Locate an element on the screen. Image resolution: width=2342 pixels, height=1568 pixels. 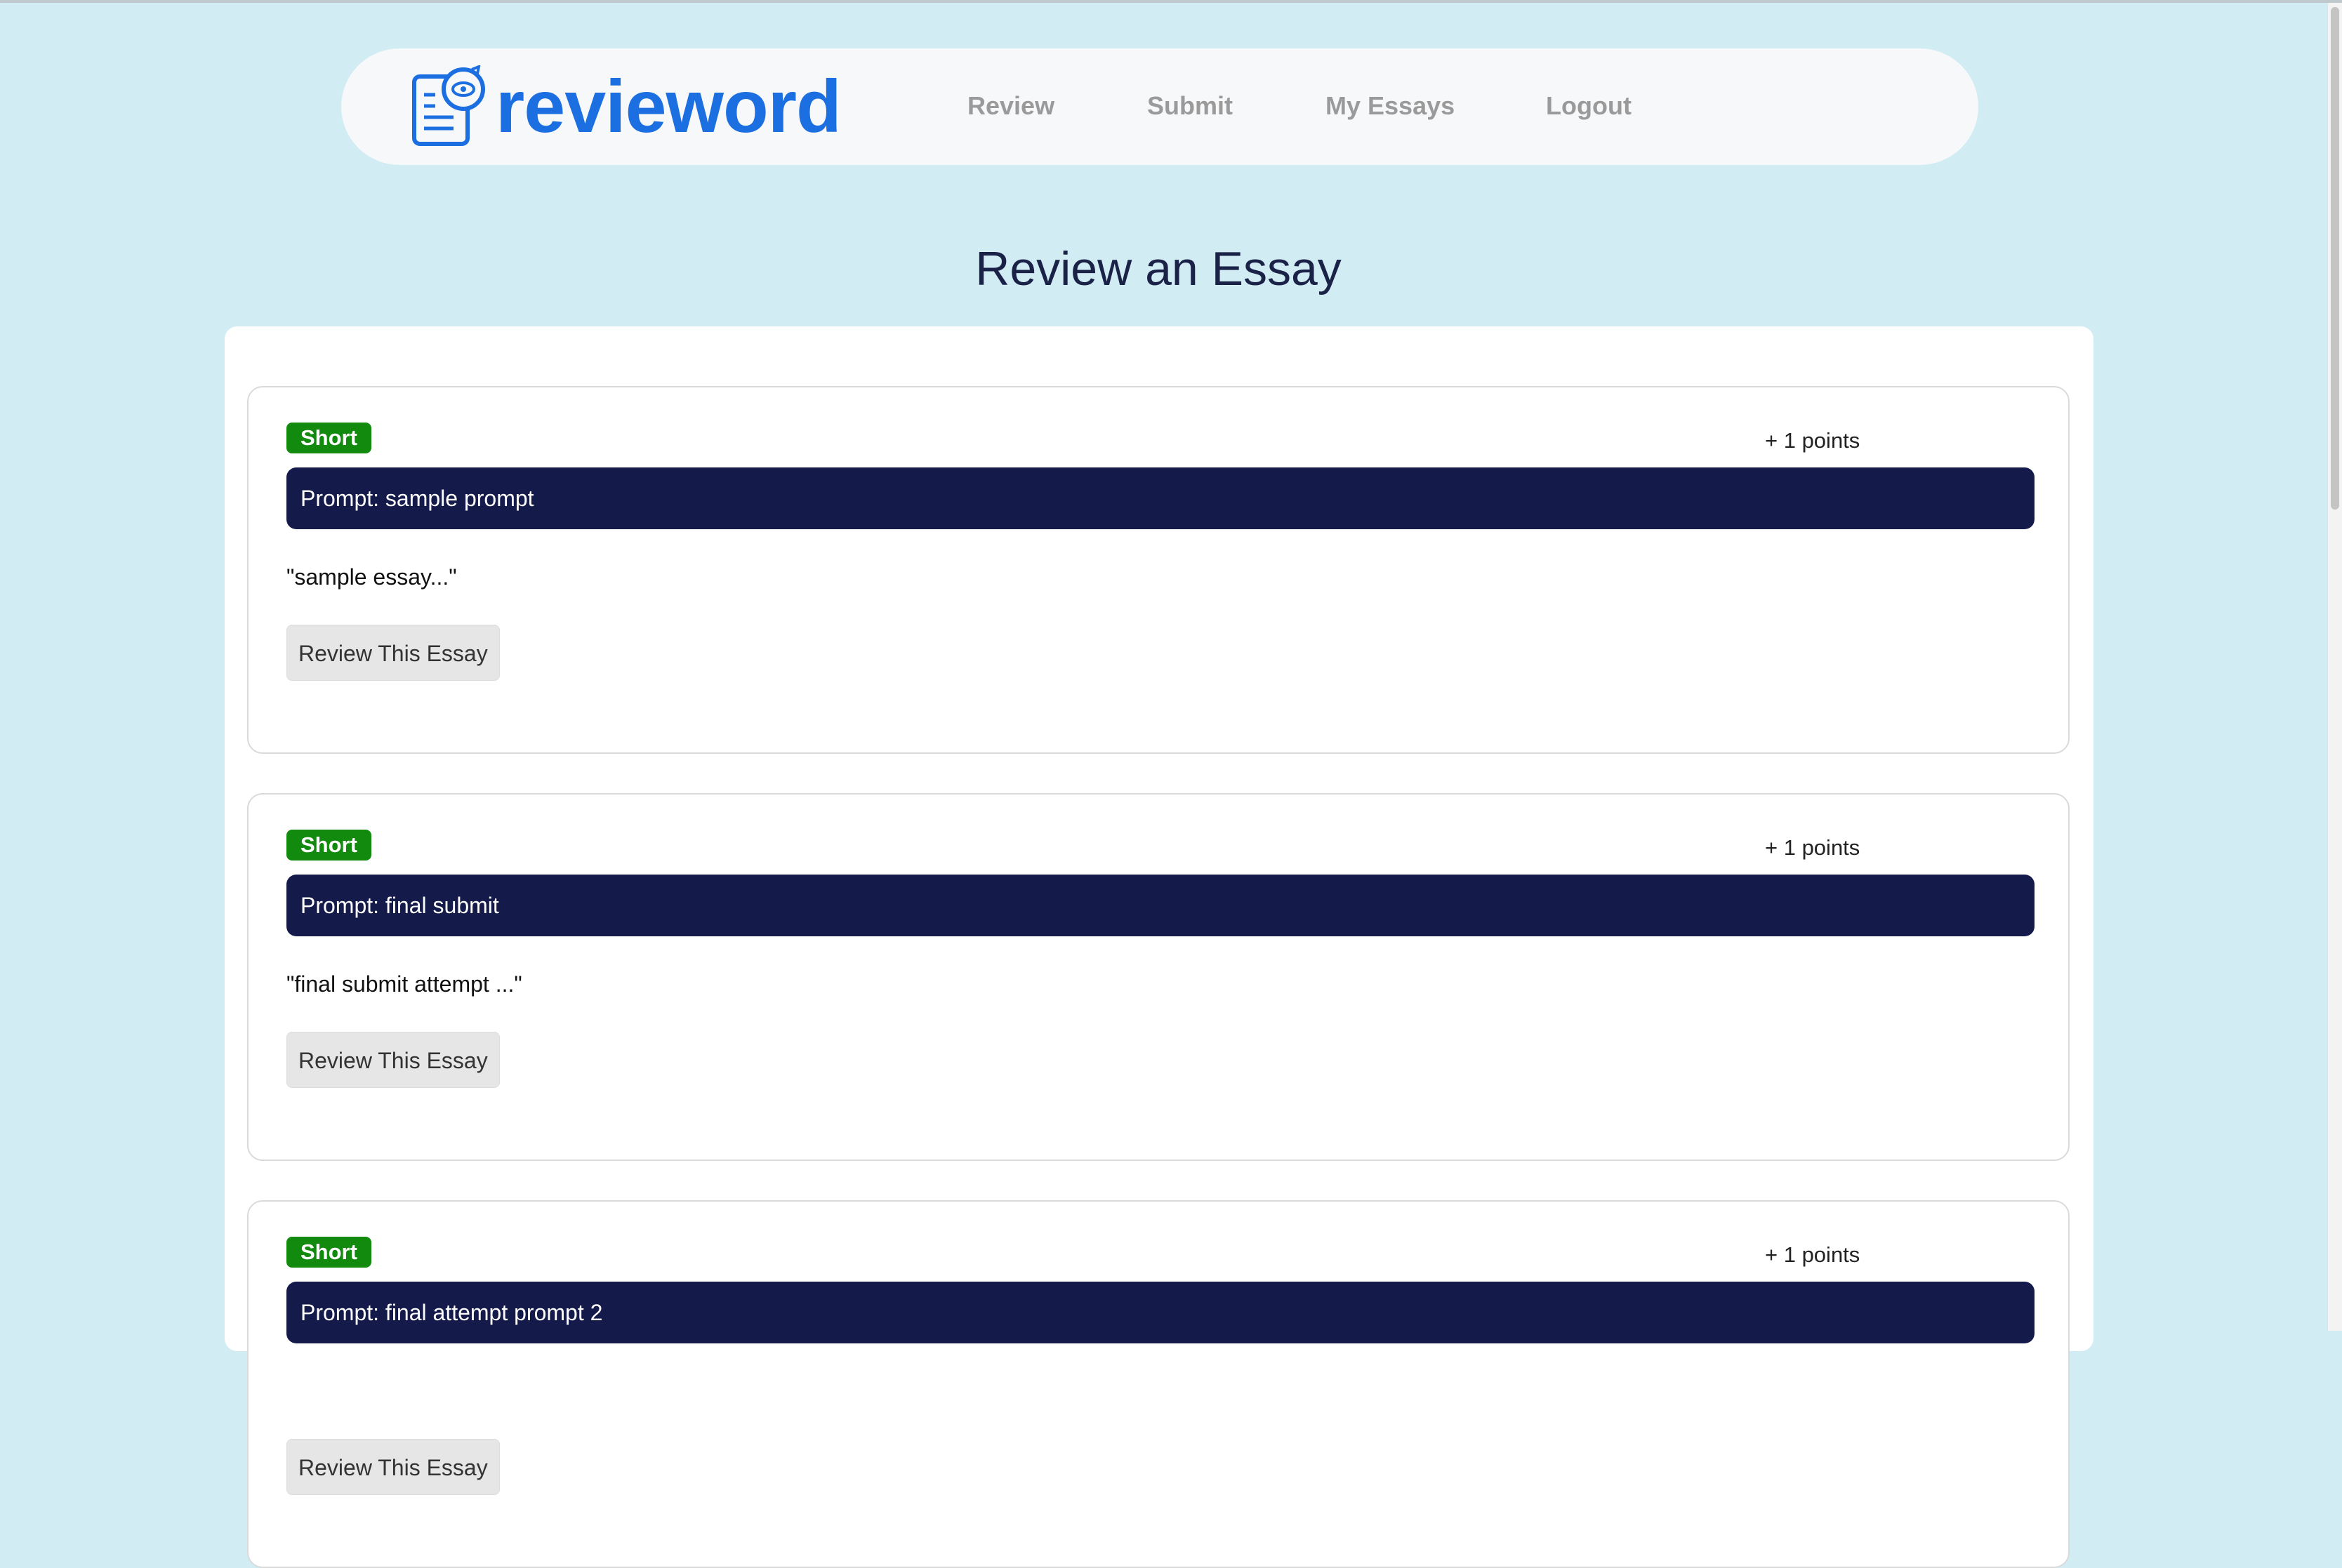
essay-prompt: Prompt: sample prompt is located at coordinates (1160, 498).